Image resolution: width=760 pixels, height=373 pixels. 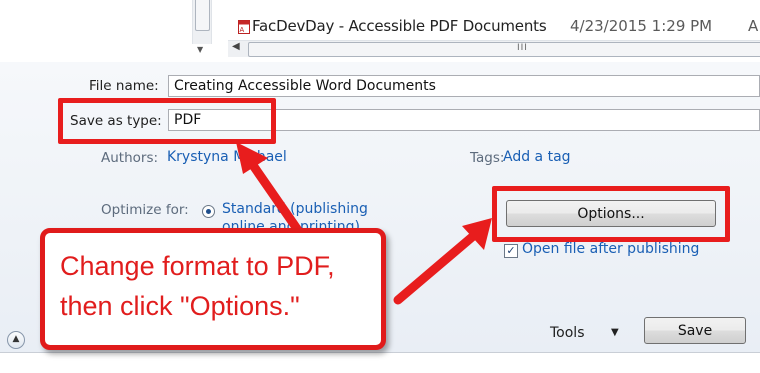 I want to click on arrow-to-options, so click(x=438, y=266).